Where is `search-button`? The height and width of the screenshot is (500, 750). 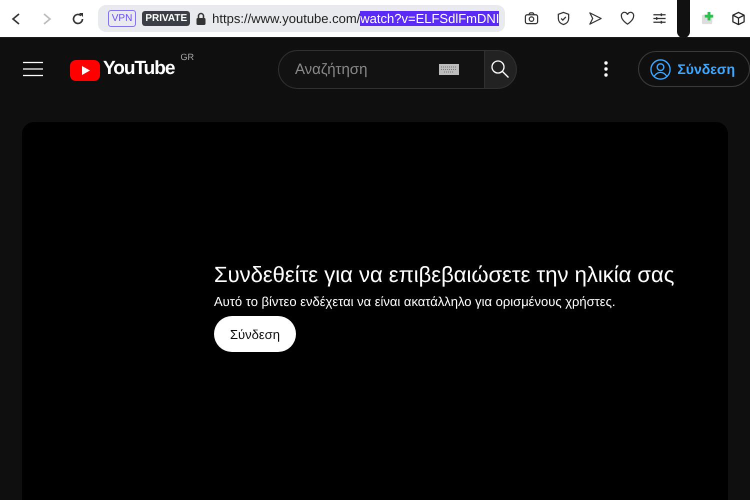
search-button is located at coordinates (500, 69).